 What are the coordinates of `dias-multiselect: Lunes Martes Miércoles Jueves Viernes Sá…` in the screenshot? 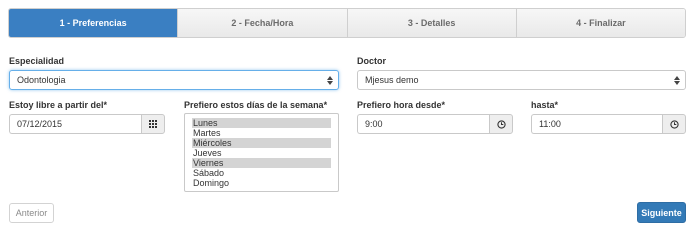 It's located at (261, 152).